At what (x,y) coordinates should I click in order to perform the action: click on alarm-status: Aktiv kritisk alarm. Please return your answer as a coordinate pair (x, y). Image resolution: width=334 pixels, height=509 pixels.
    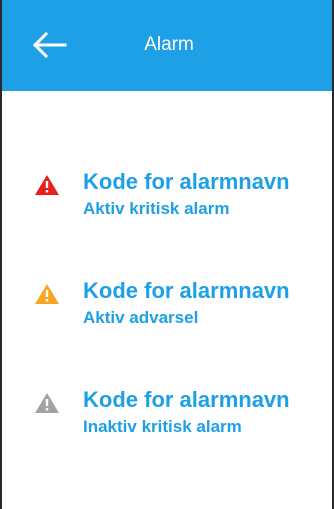
    Looking at the image, I should click on (156, 208).